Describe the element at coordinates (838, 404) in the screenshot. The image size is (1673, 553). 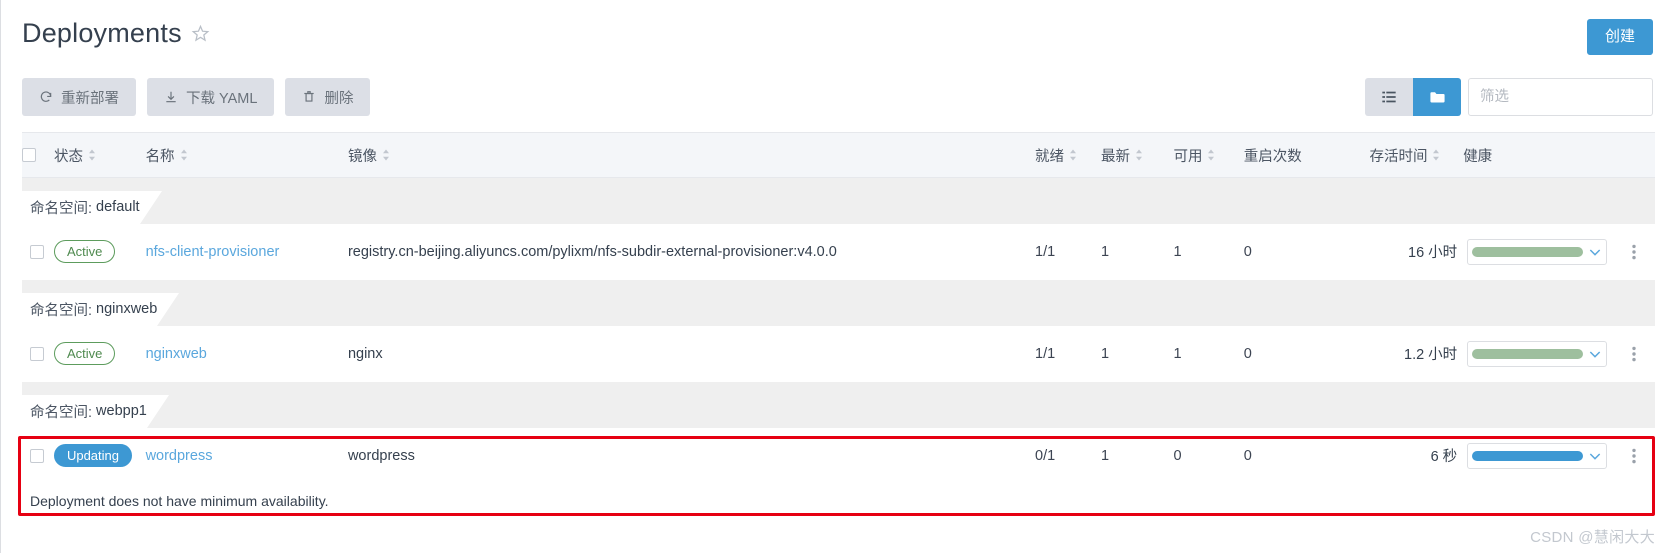
I see `namespace-group-cell: 命名空间: webpp1` at that location.